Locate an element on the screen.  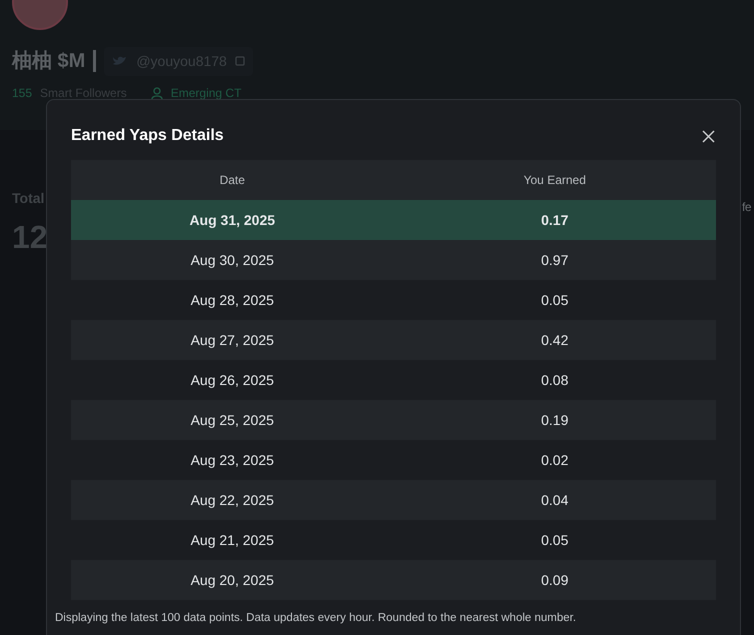
date-cell-text: Aug 27, 2025 is located at coordinates (232, 340).